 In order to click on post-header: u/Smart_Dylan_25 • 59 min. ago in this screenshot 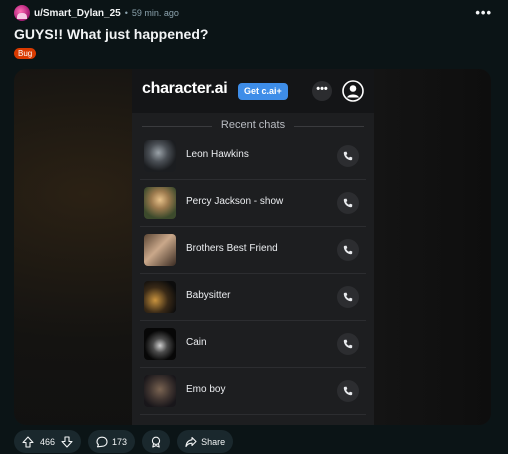, I will do `click(96, 13)`.